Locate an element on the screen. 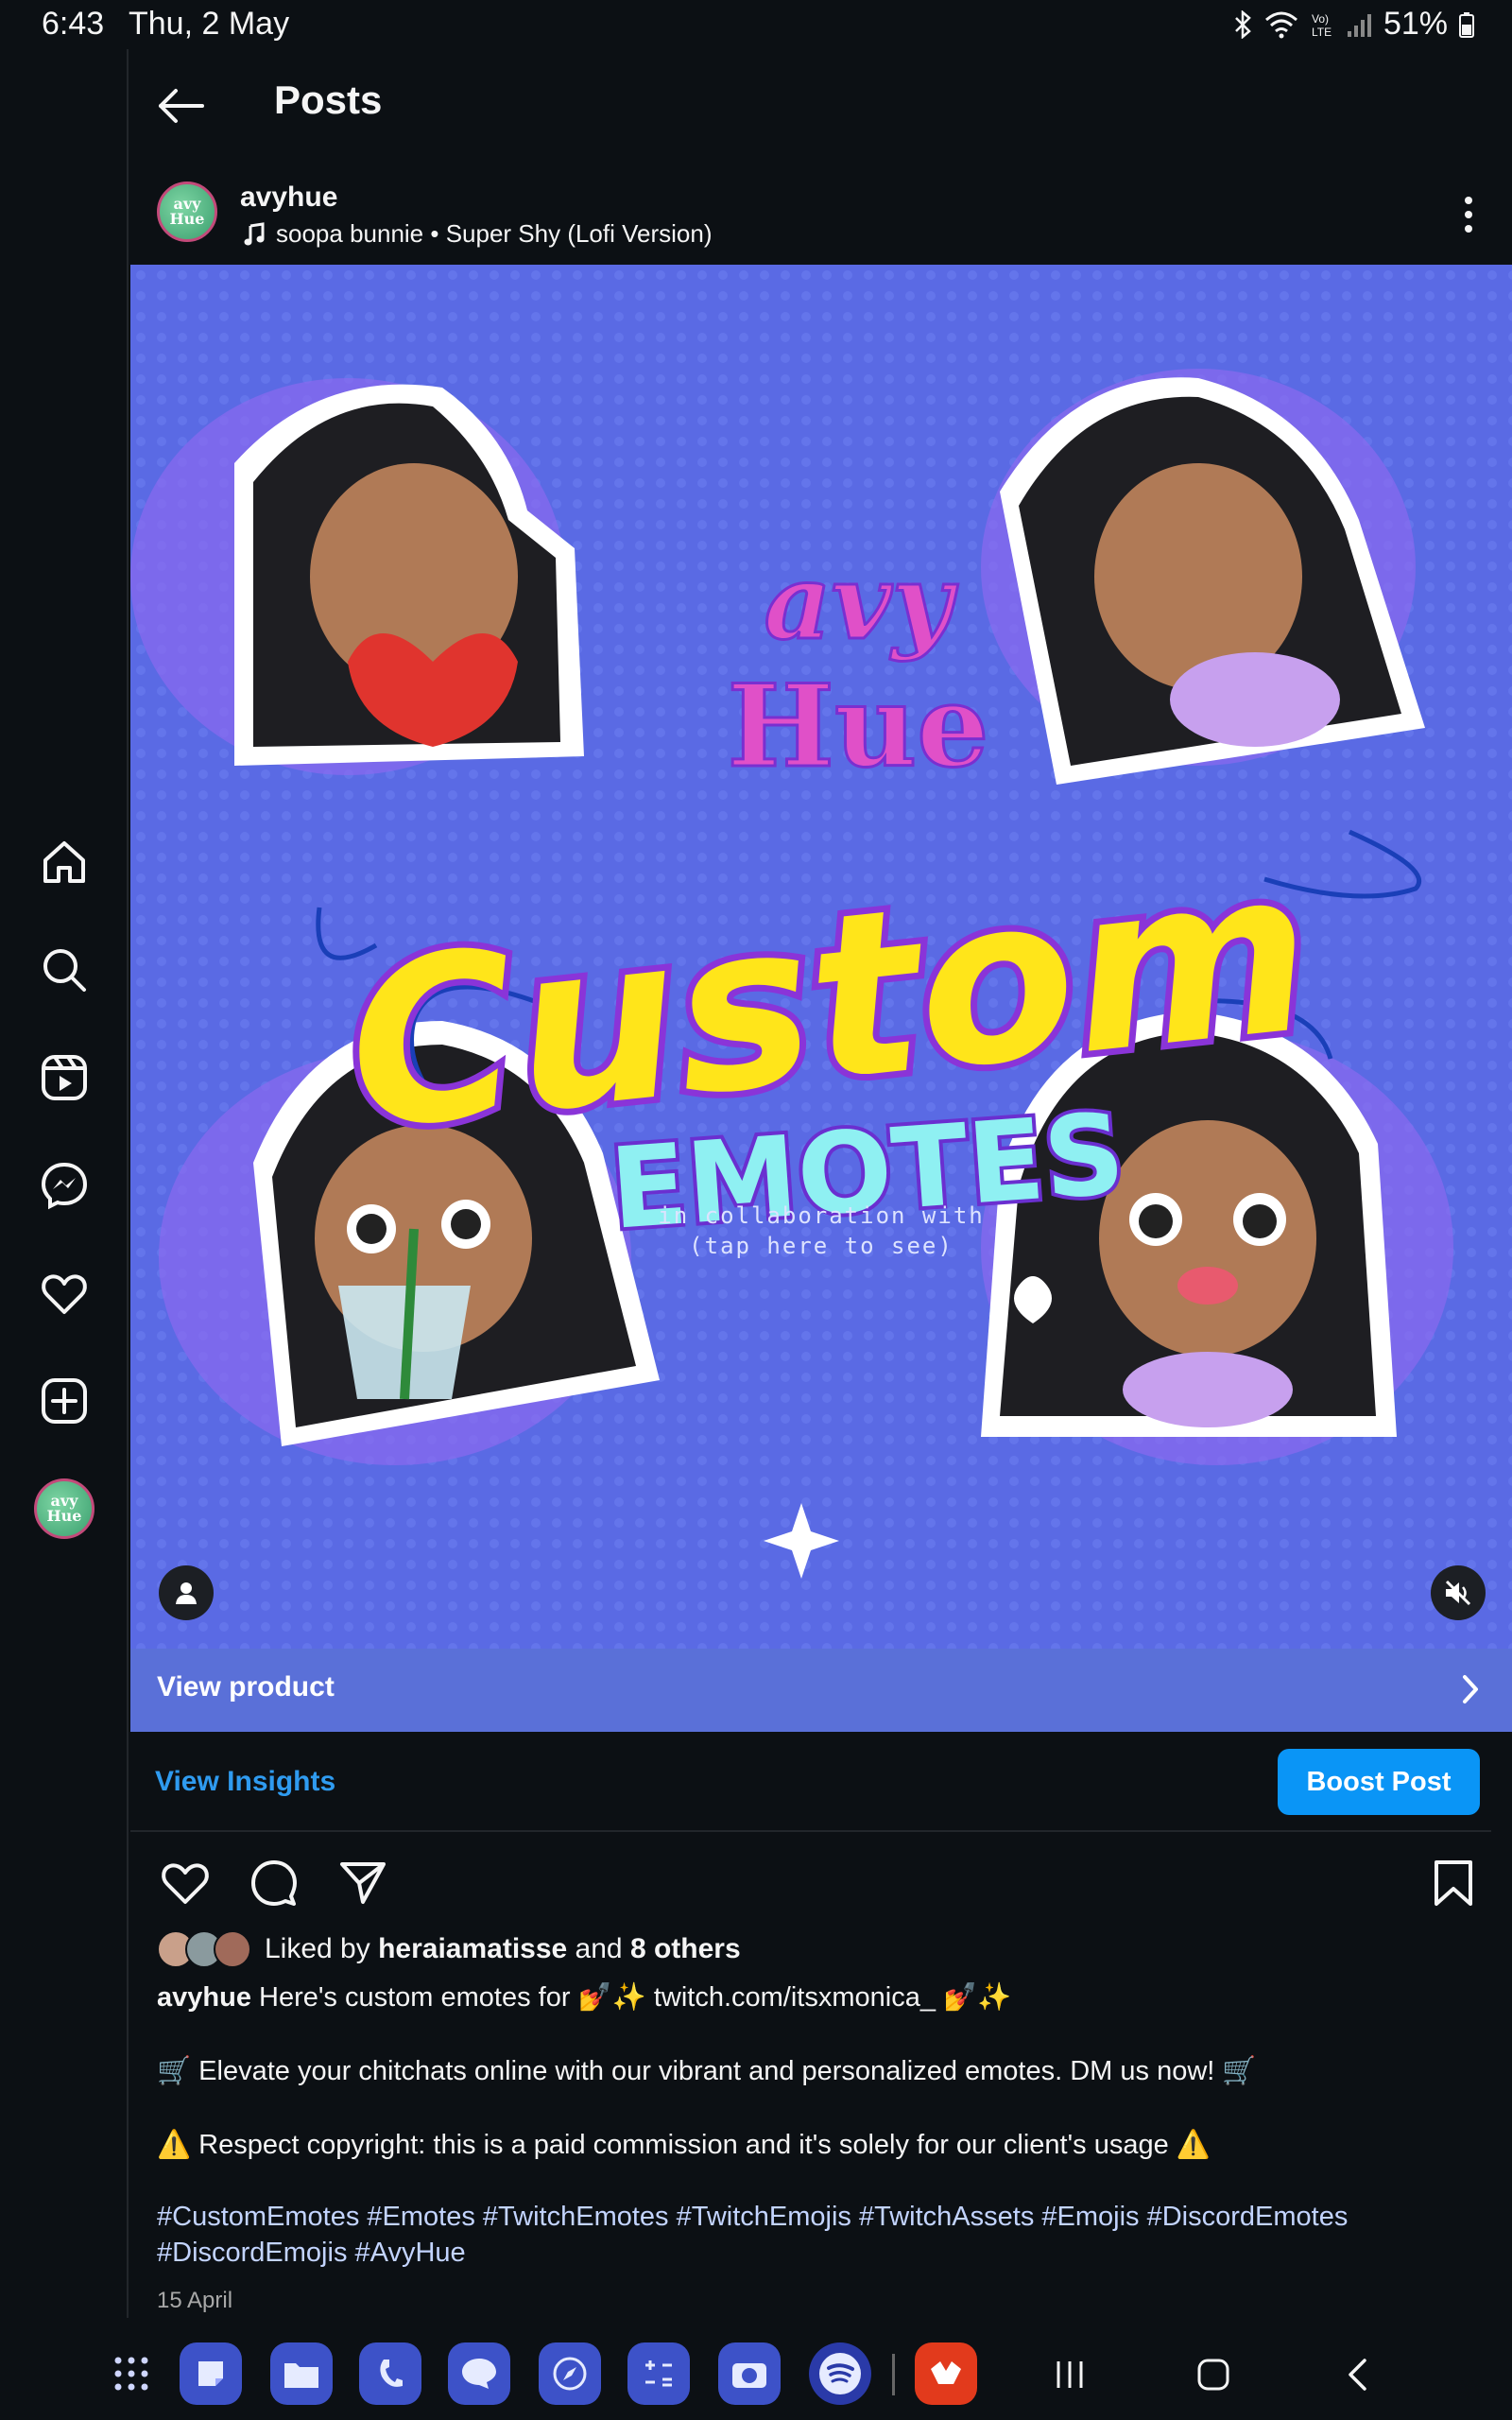 Image resolution: width=1512 pixels, height=2420 pixels. status-date: Thu, 2 May is located at coordinates (209, 24).